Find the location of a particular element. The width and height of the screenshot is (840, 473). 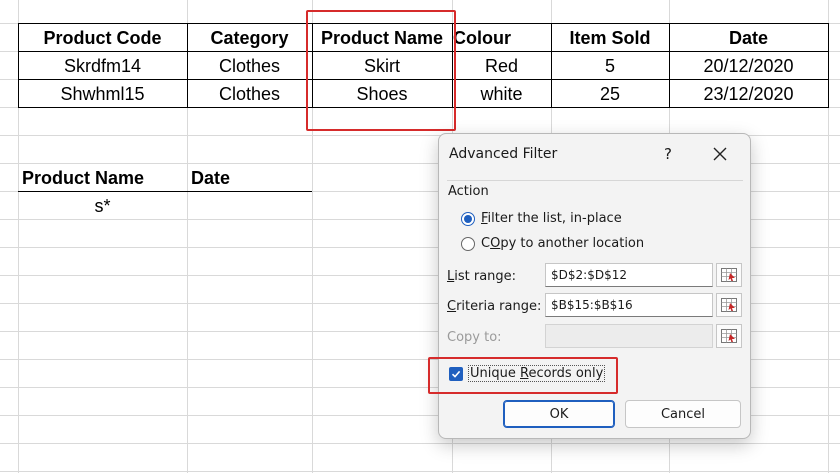

table-cell: Skrdfm14 is located at coordinates (102, 66).